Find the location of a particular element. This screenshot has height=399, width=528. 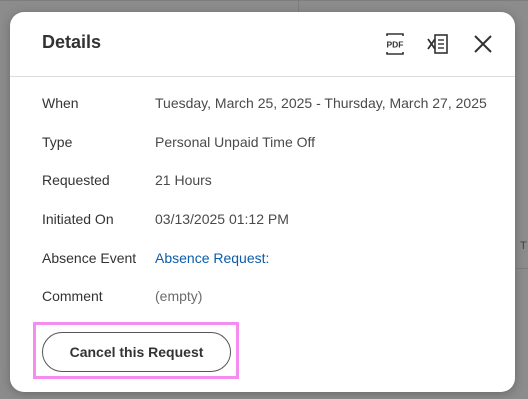

background-text-fragment: T is located at coordinates (523, 246).